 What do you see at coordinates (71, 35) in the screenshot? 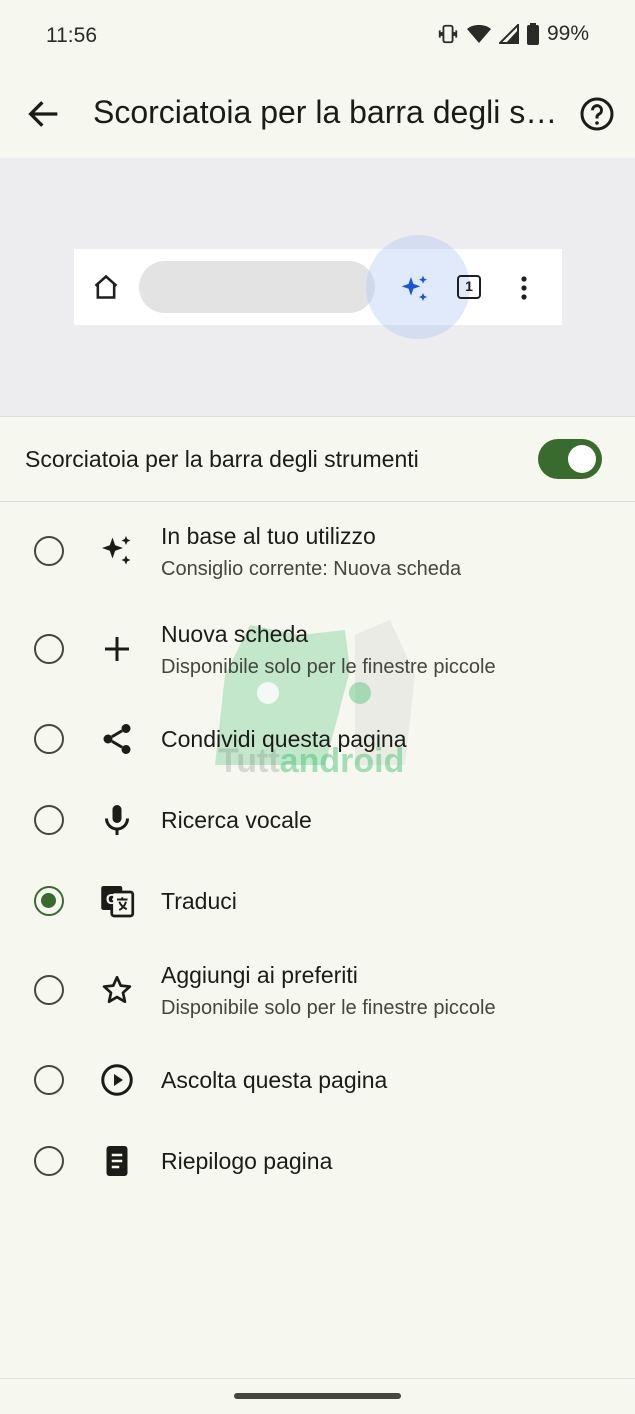
I see `status-time: 11:56` at bounding box center [71, 35].